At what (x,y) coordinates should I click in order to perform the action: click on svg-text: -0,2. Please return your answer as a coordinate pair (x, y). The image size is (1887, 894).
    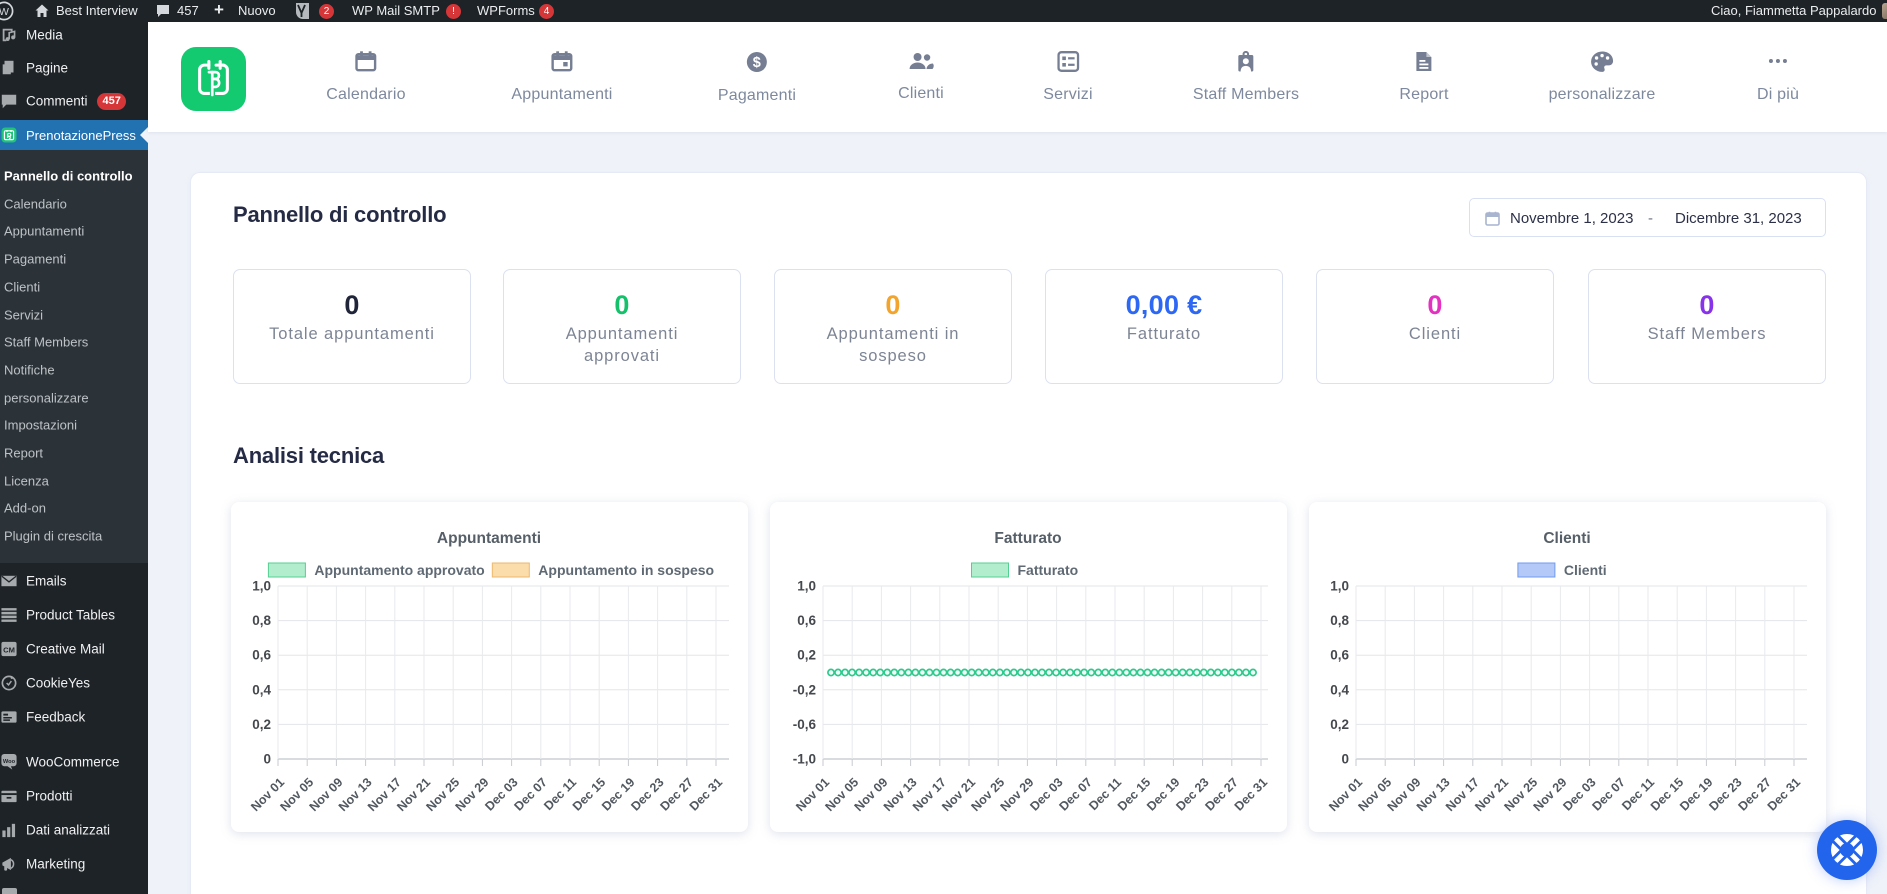
    Looking at the image, I should click on (804, 689).